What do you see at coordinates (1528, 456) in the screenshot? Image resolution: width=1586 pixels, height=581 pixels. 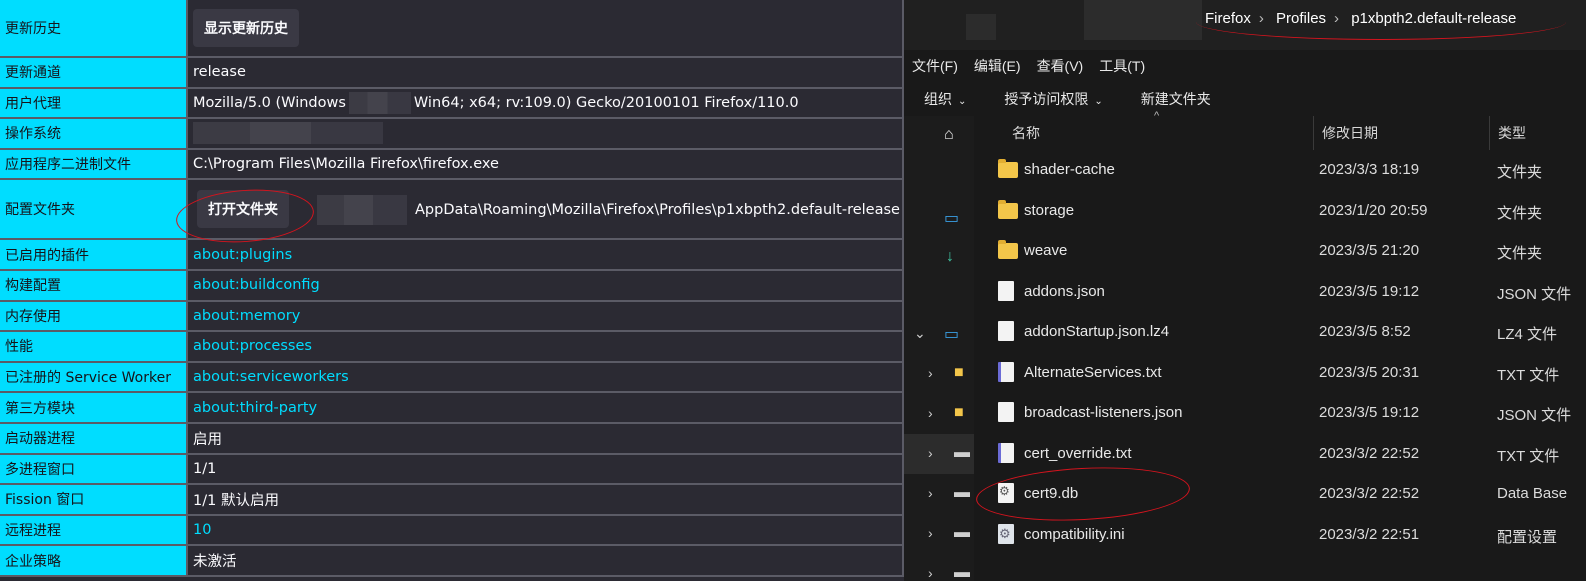 I see `file-type: TXT 文件` at bounding box center [1528, 456].